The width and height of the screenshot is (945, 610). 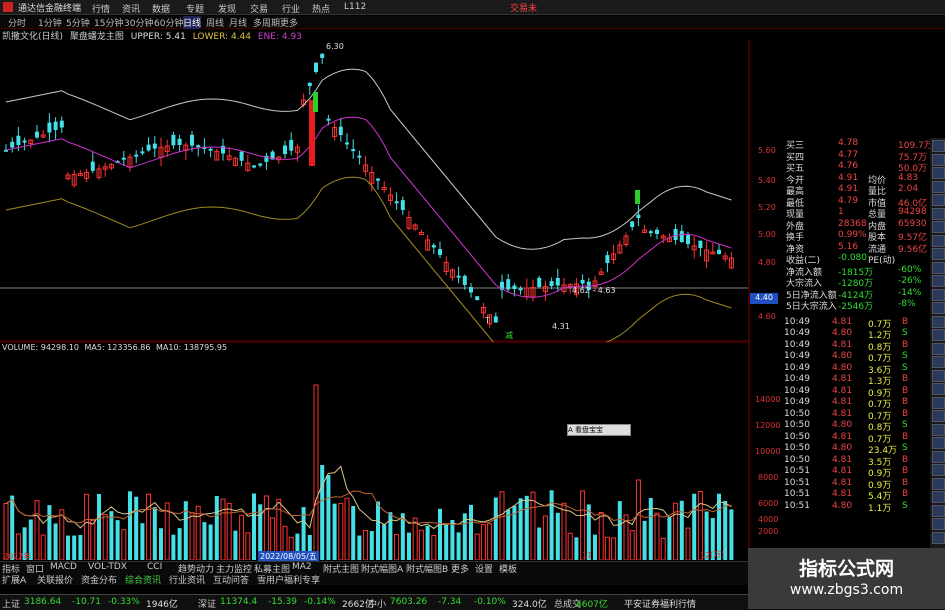 I want to click on quote-row: 5日大宗流入 -2546万 -8%, so click(x=840, y=305).